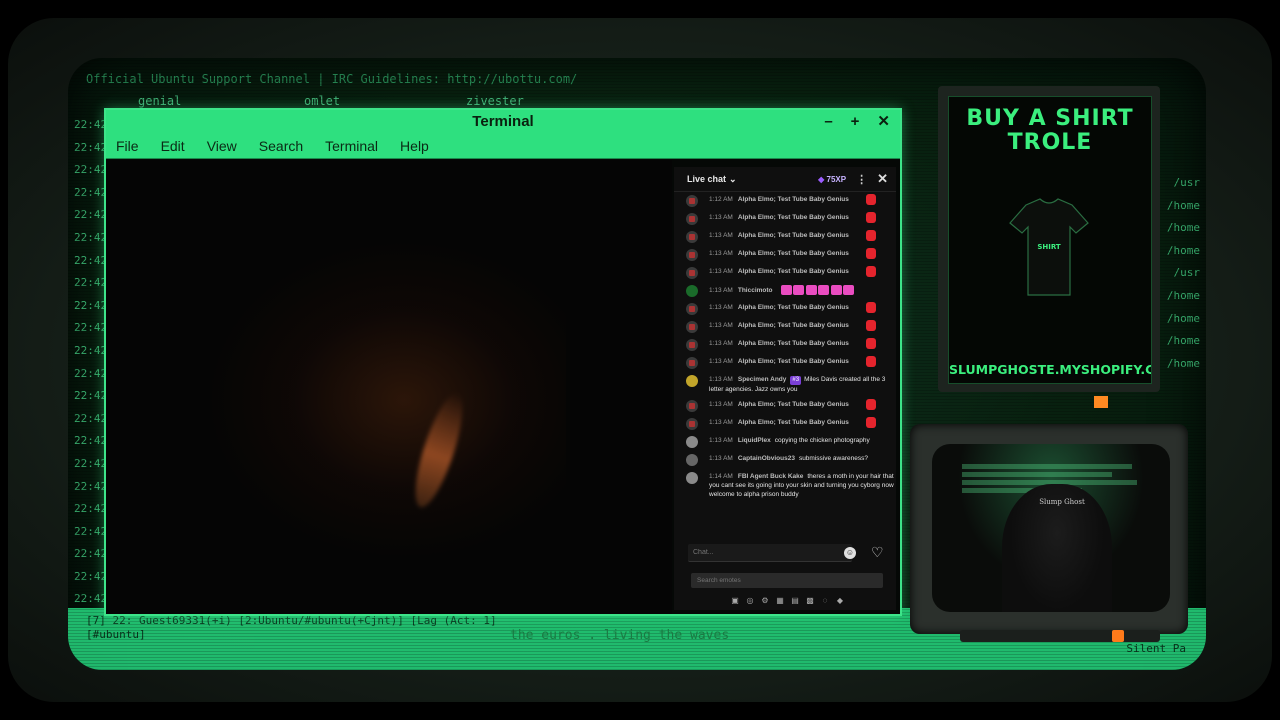 This screenshot has height=720, width=1280. What do you see at coordinates (1118, 636) in the screenshot?
I see `tv-indicator-light` at bounding box center [1118, 636].